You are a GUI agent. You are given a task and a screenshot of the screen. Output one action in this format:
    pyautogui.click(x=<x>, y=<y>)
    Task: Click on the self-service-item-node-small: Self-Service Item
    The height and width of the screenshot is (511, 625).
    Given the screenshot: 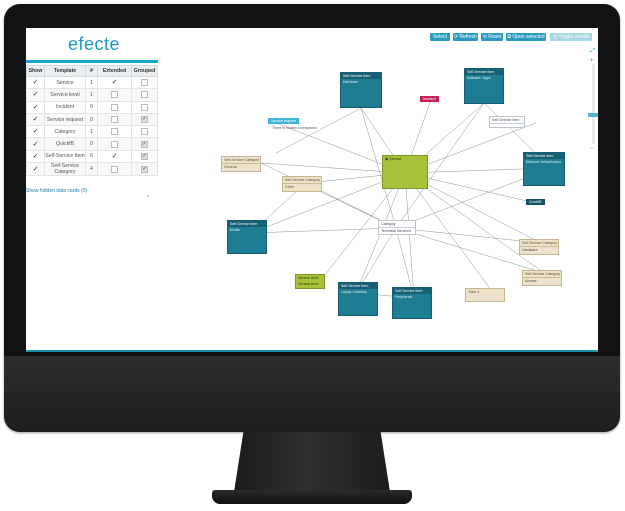 What is the action you would take?
    pyautogui.click(x=507, y=122)
    